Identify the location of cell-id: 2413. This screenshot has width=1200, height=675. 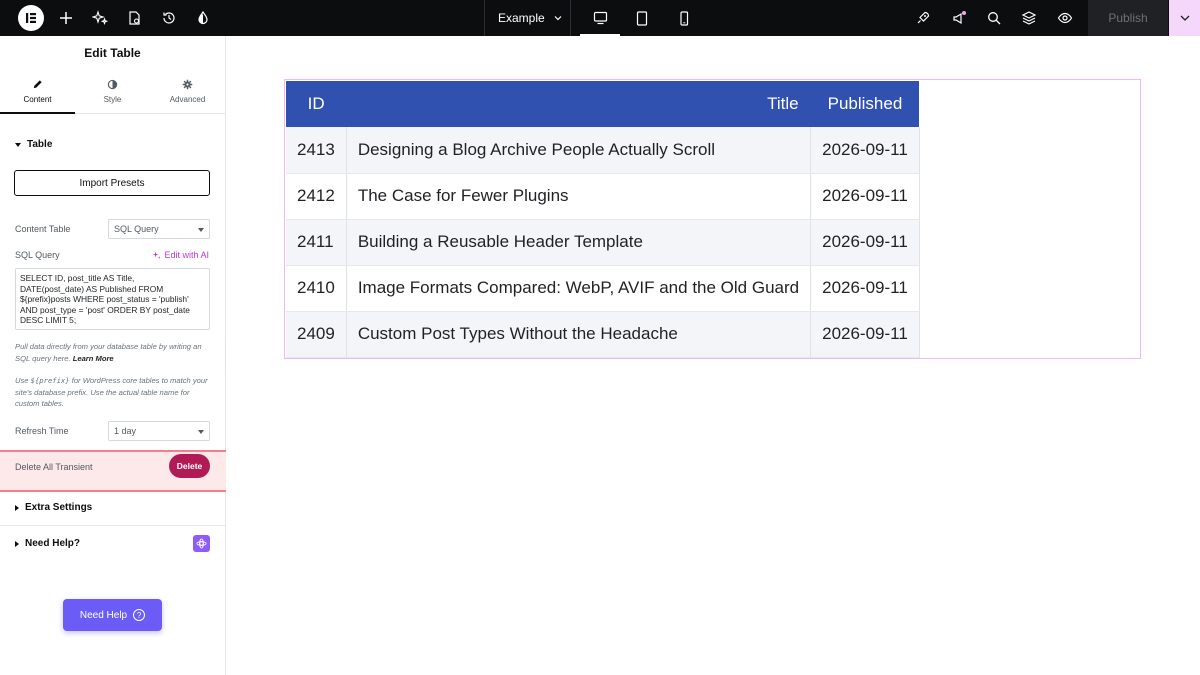
(316, 150).